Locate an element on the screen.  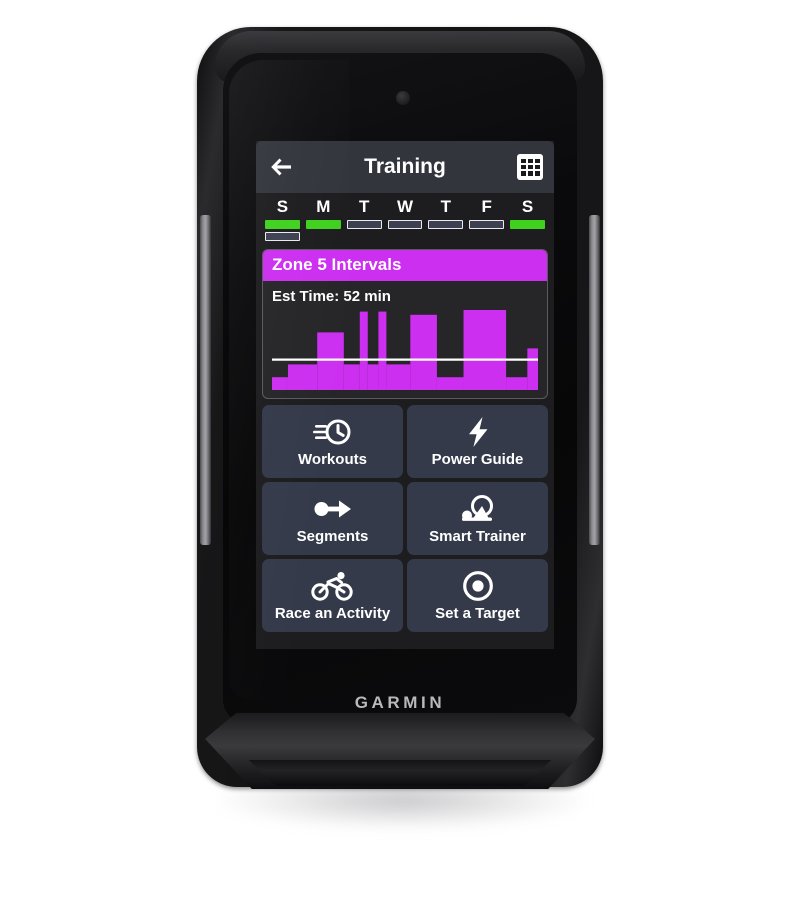
week-day-wednesday: W is located at coordinates (405, 219).